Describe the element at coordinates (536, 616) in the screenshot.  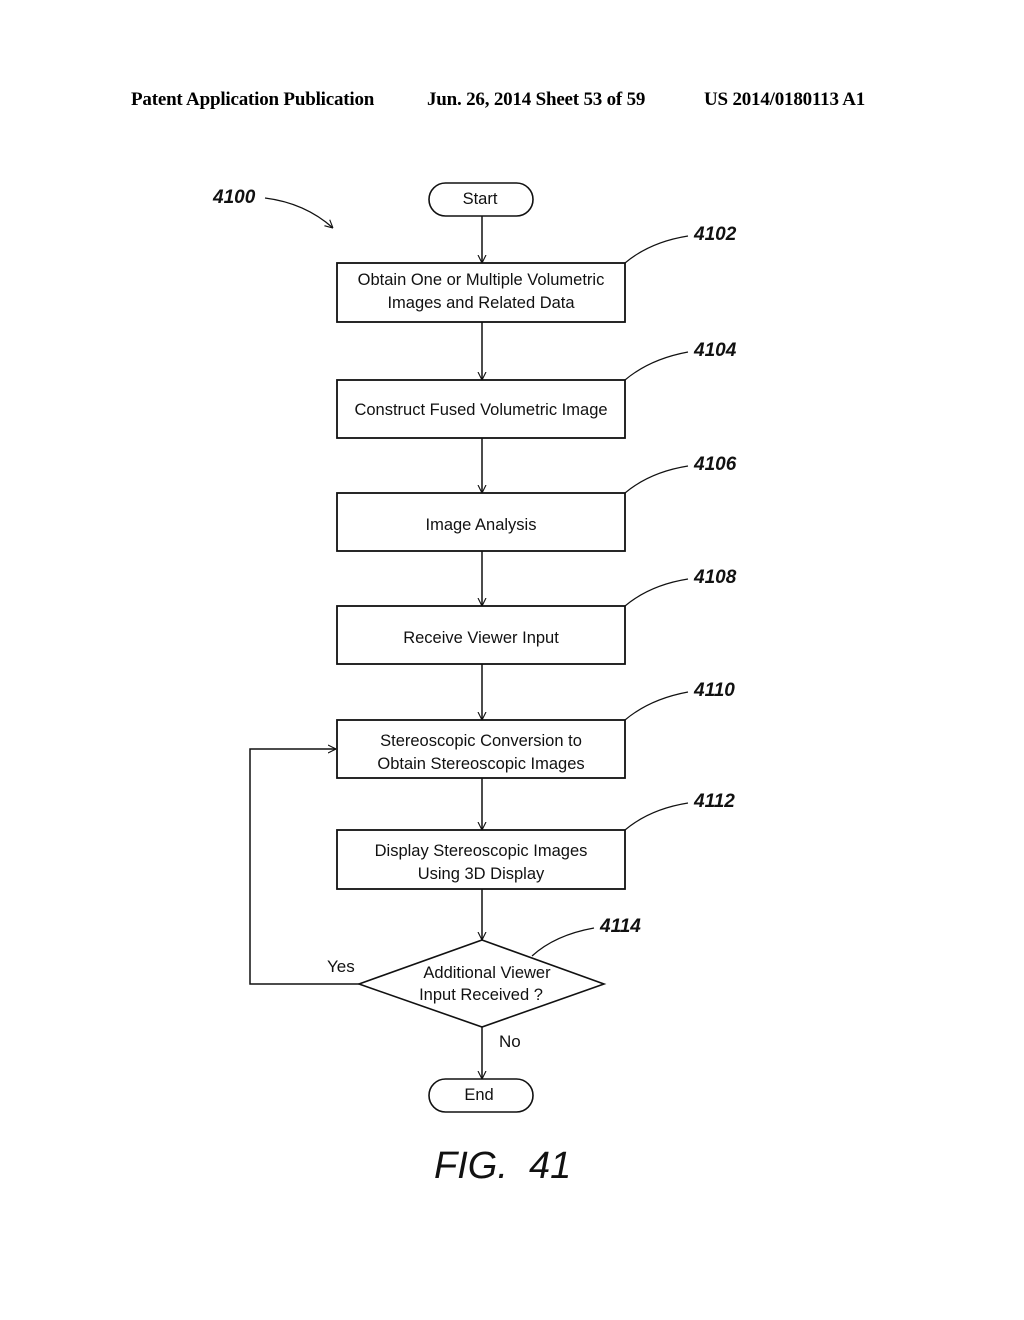
I see `step-4108: Receive Viewer Input 4108` at that location.